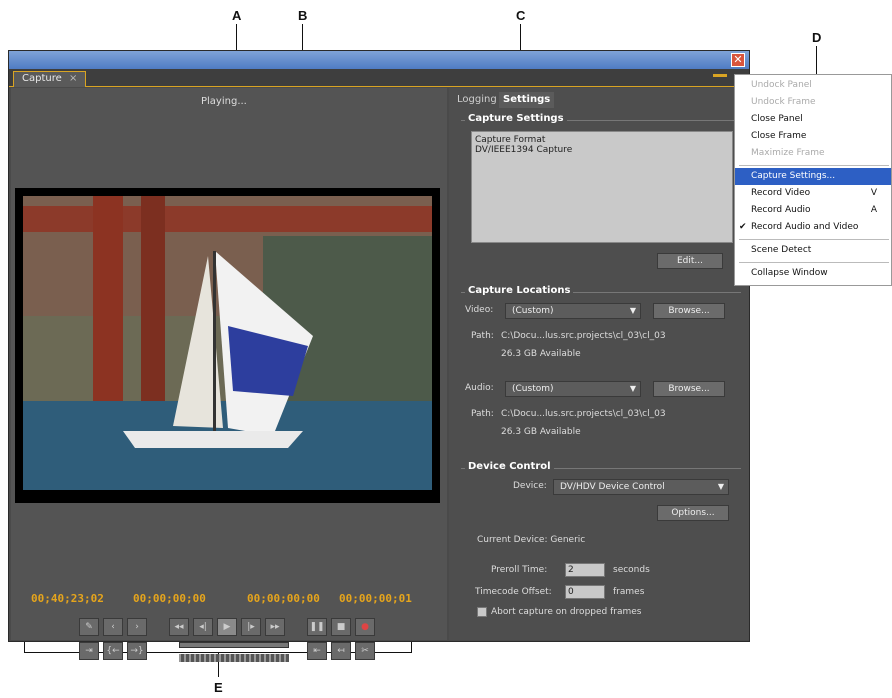 This screenshot has height=698, width=892. What do you see at coordinates (283, 598) in the screenshot?
I see `out-point-timecode: 00;00;00;00` at bounding box center [283, 598].